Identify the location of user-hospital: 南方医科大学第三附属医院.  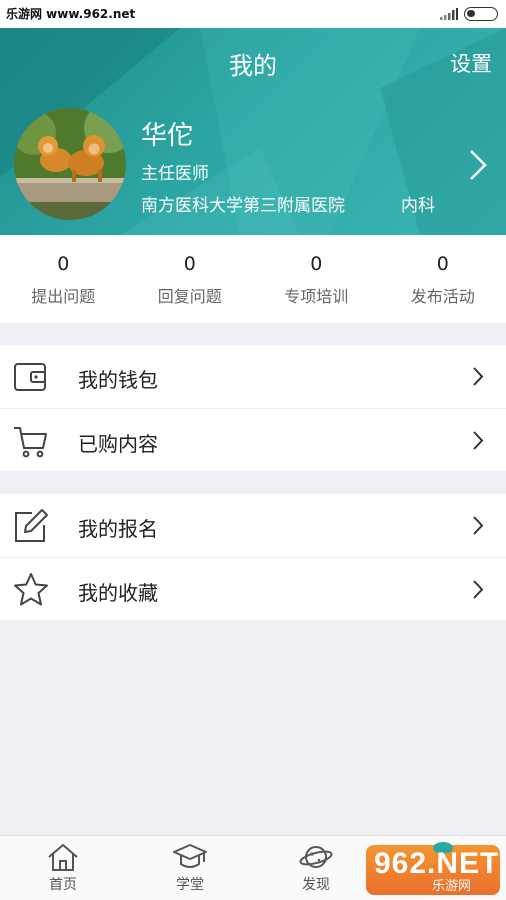
(243, 206).